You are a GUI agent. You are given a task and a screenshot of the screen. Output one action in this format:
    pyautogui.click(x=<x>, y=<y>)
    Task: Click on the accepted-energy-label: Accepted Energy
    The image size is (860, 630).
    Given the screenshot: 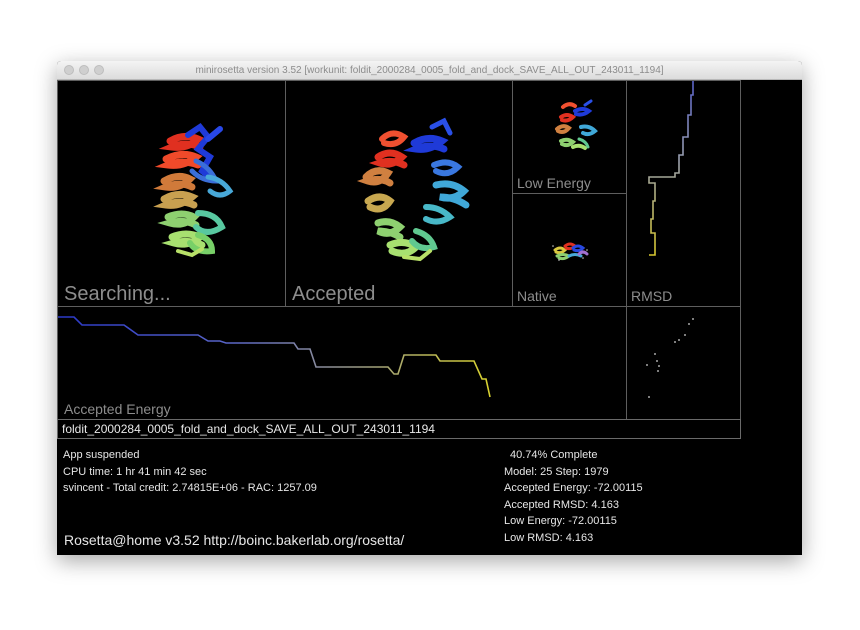 What is the action you would take?
    pyautogui.click(x=117, y=409)
    